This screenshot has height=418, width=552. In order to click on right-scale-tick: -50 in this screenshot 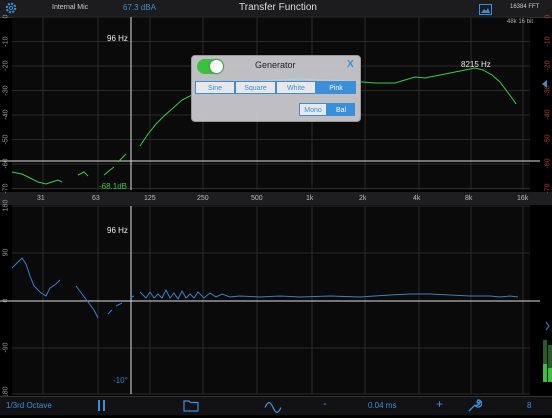, I will do `click(548, 139)`.